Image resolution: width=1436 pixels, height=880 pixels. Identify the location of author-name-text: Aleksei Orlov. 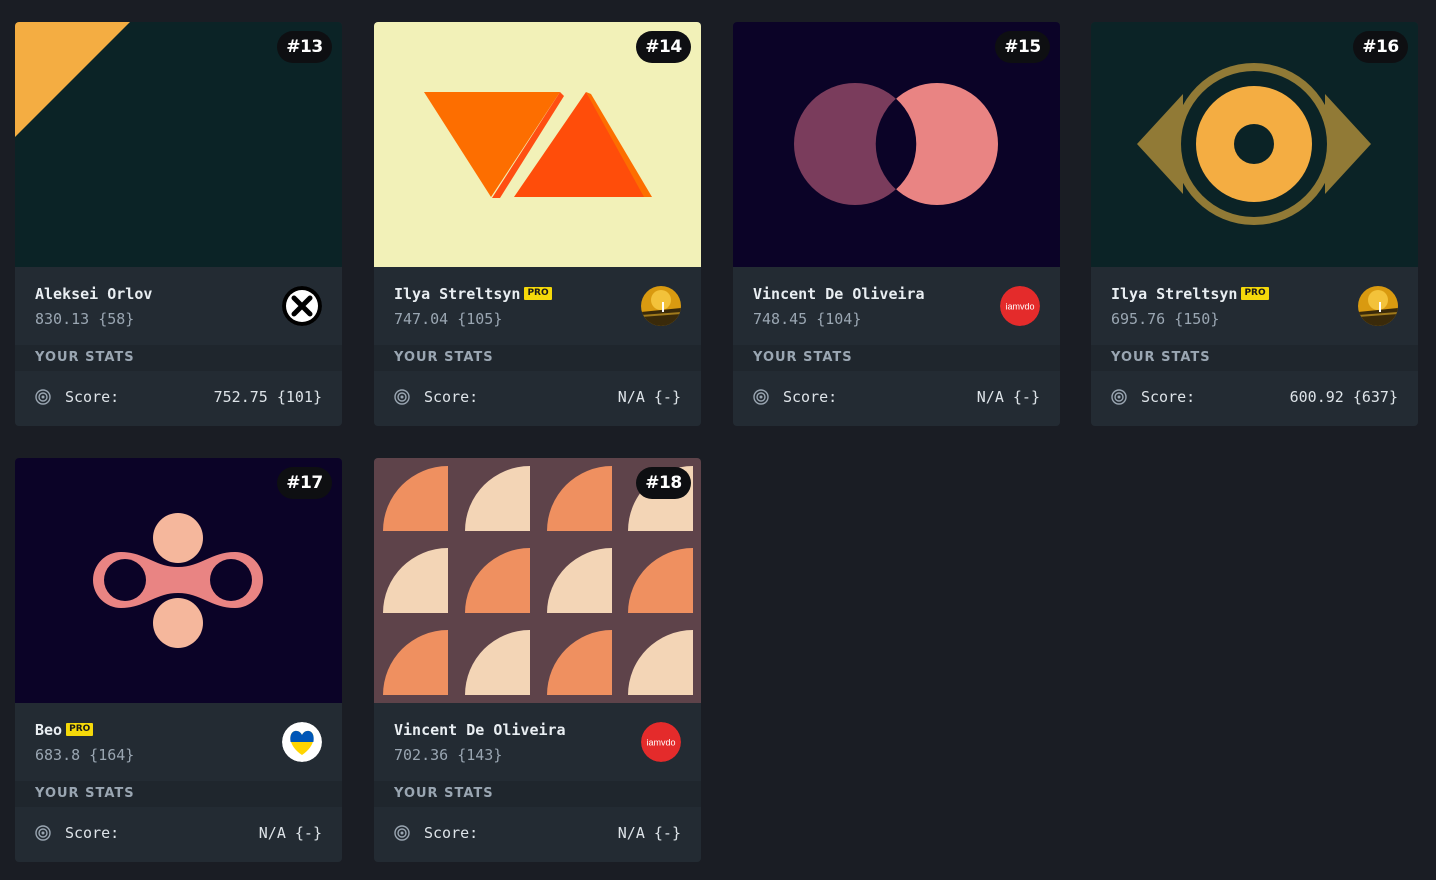
(93, 294).